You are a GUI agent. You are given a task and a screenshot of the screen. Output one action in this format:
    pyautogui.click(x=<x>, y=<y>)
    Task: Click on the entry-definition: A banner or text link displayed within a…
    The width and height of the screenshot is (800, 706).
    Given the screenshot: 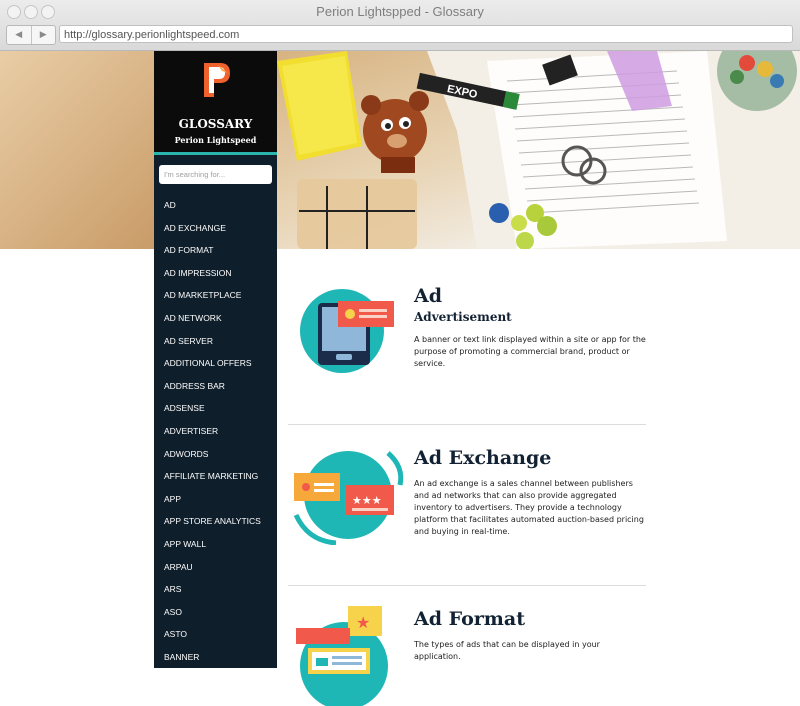 What is the action you would take?
    pyautogui.click(x=530, y=351)
    